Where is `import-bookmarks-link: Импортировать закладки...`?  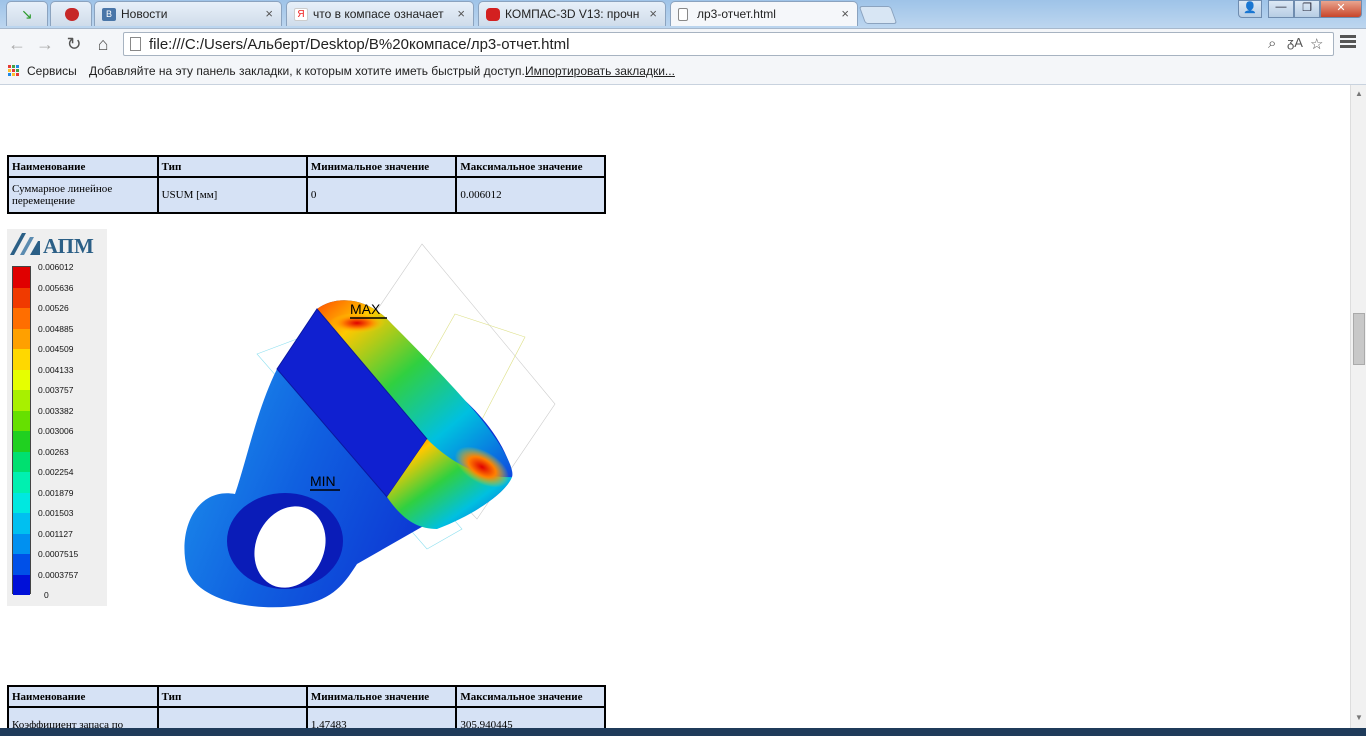 import-bookmarks-link: Импортировать закладки... is located at coordinates (600, 71).